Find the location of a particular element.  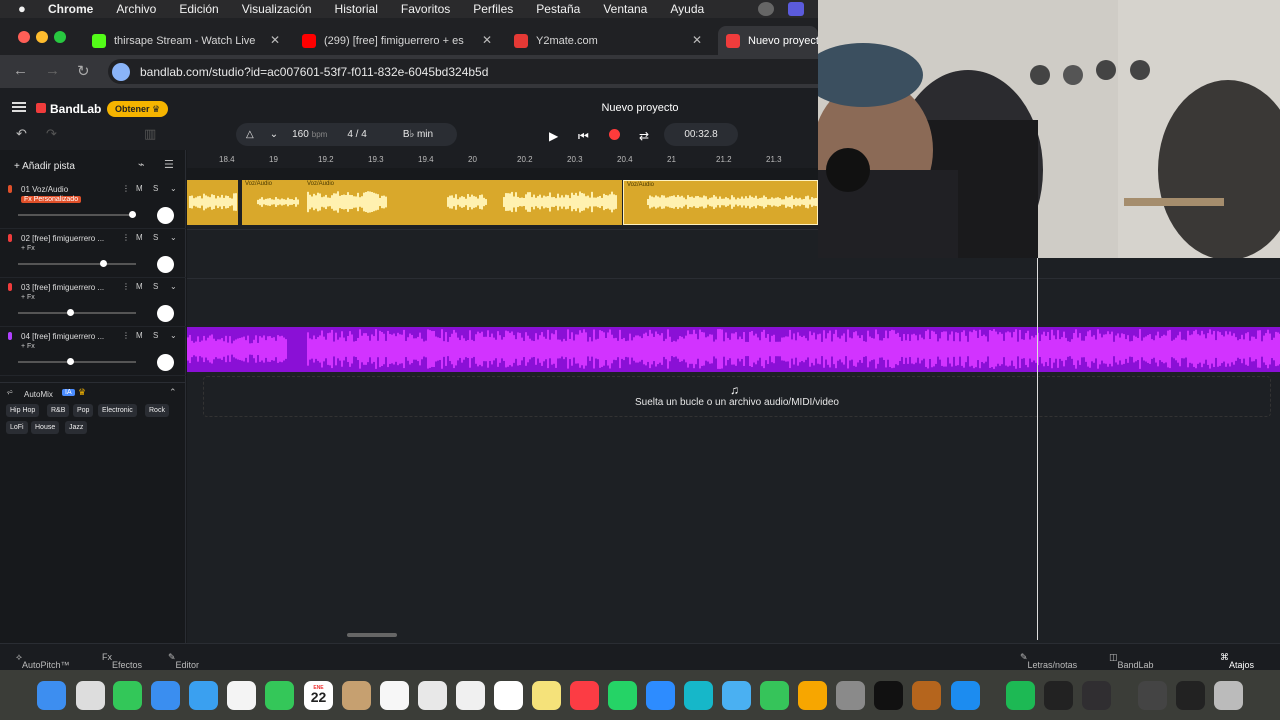

undo-icon: ↶ is located at coordinates (21, 134).